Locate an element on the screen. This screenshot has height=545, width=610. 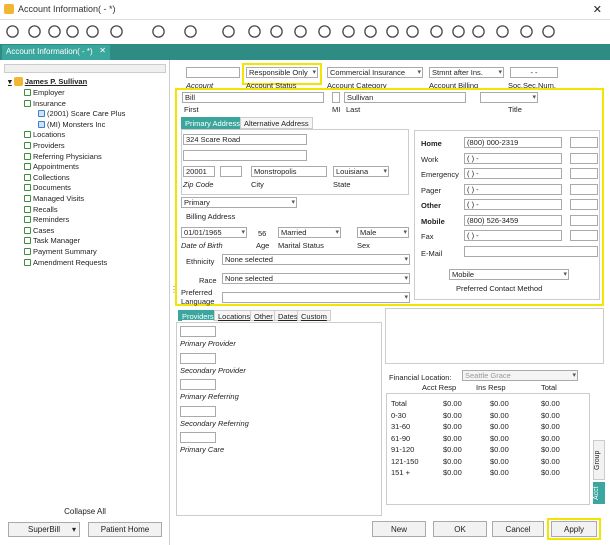
mi-field is located at coordinates (336, 97).